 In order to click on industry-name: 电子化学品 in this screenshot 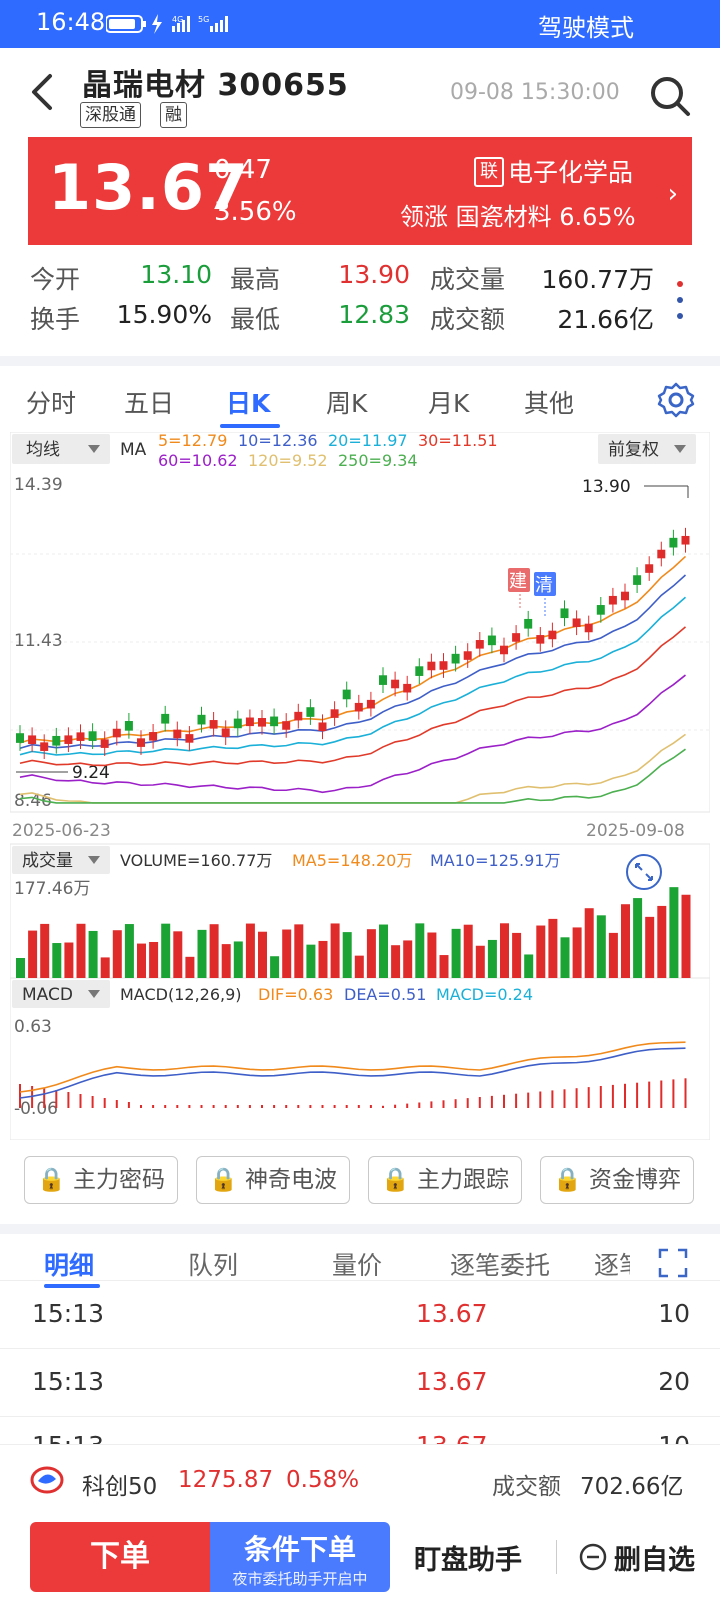, I will do `click(571, 172)`.